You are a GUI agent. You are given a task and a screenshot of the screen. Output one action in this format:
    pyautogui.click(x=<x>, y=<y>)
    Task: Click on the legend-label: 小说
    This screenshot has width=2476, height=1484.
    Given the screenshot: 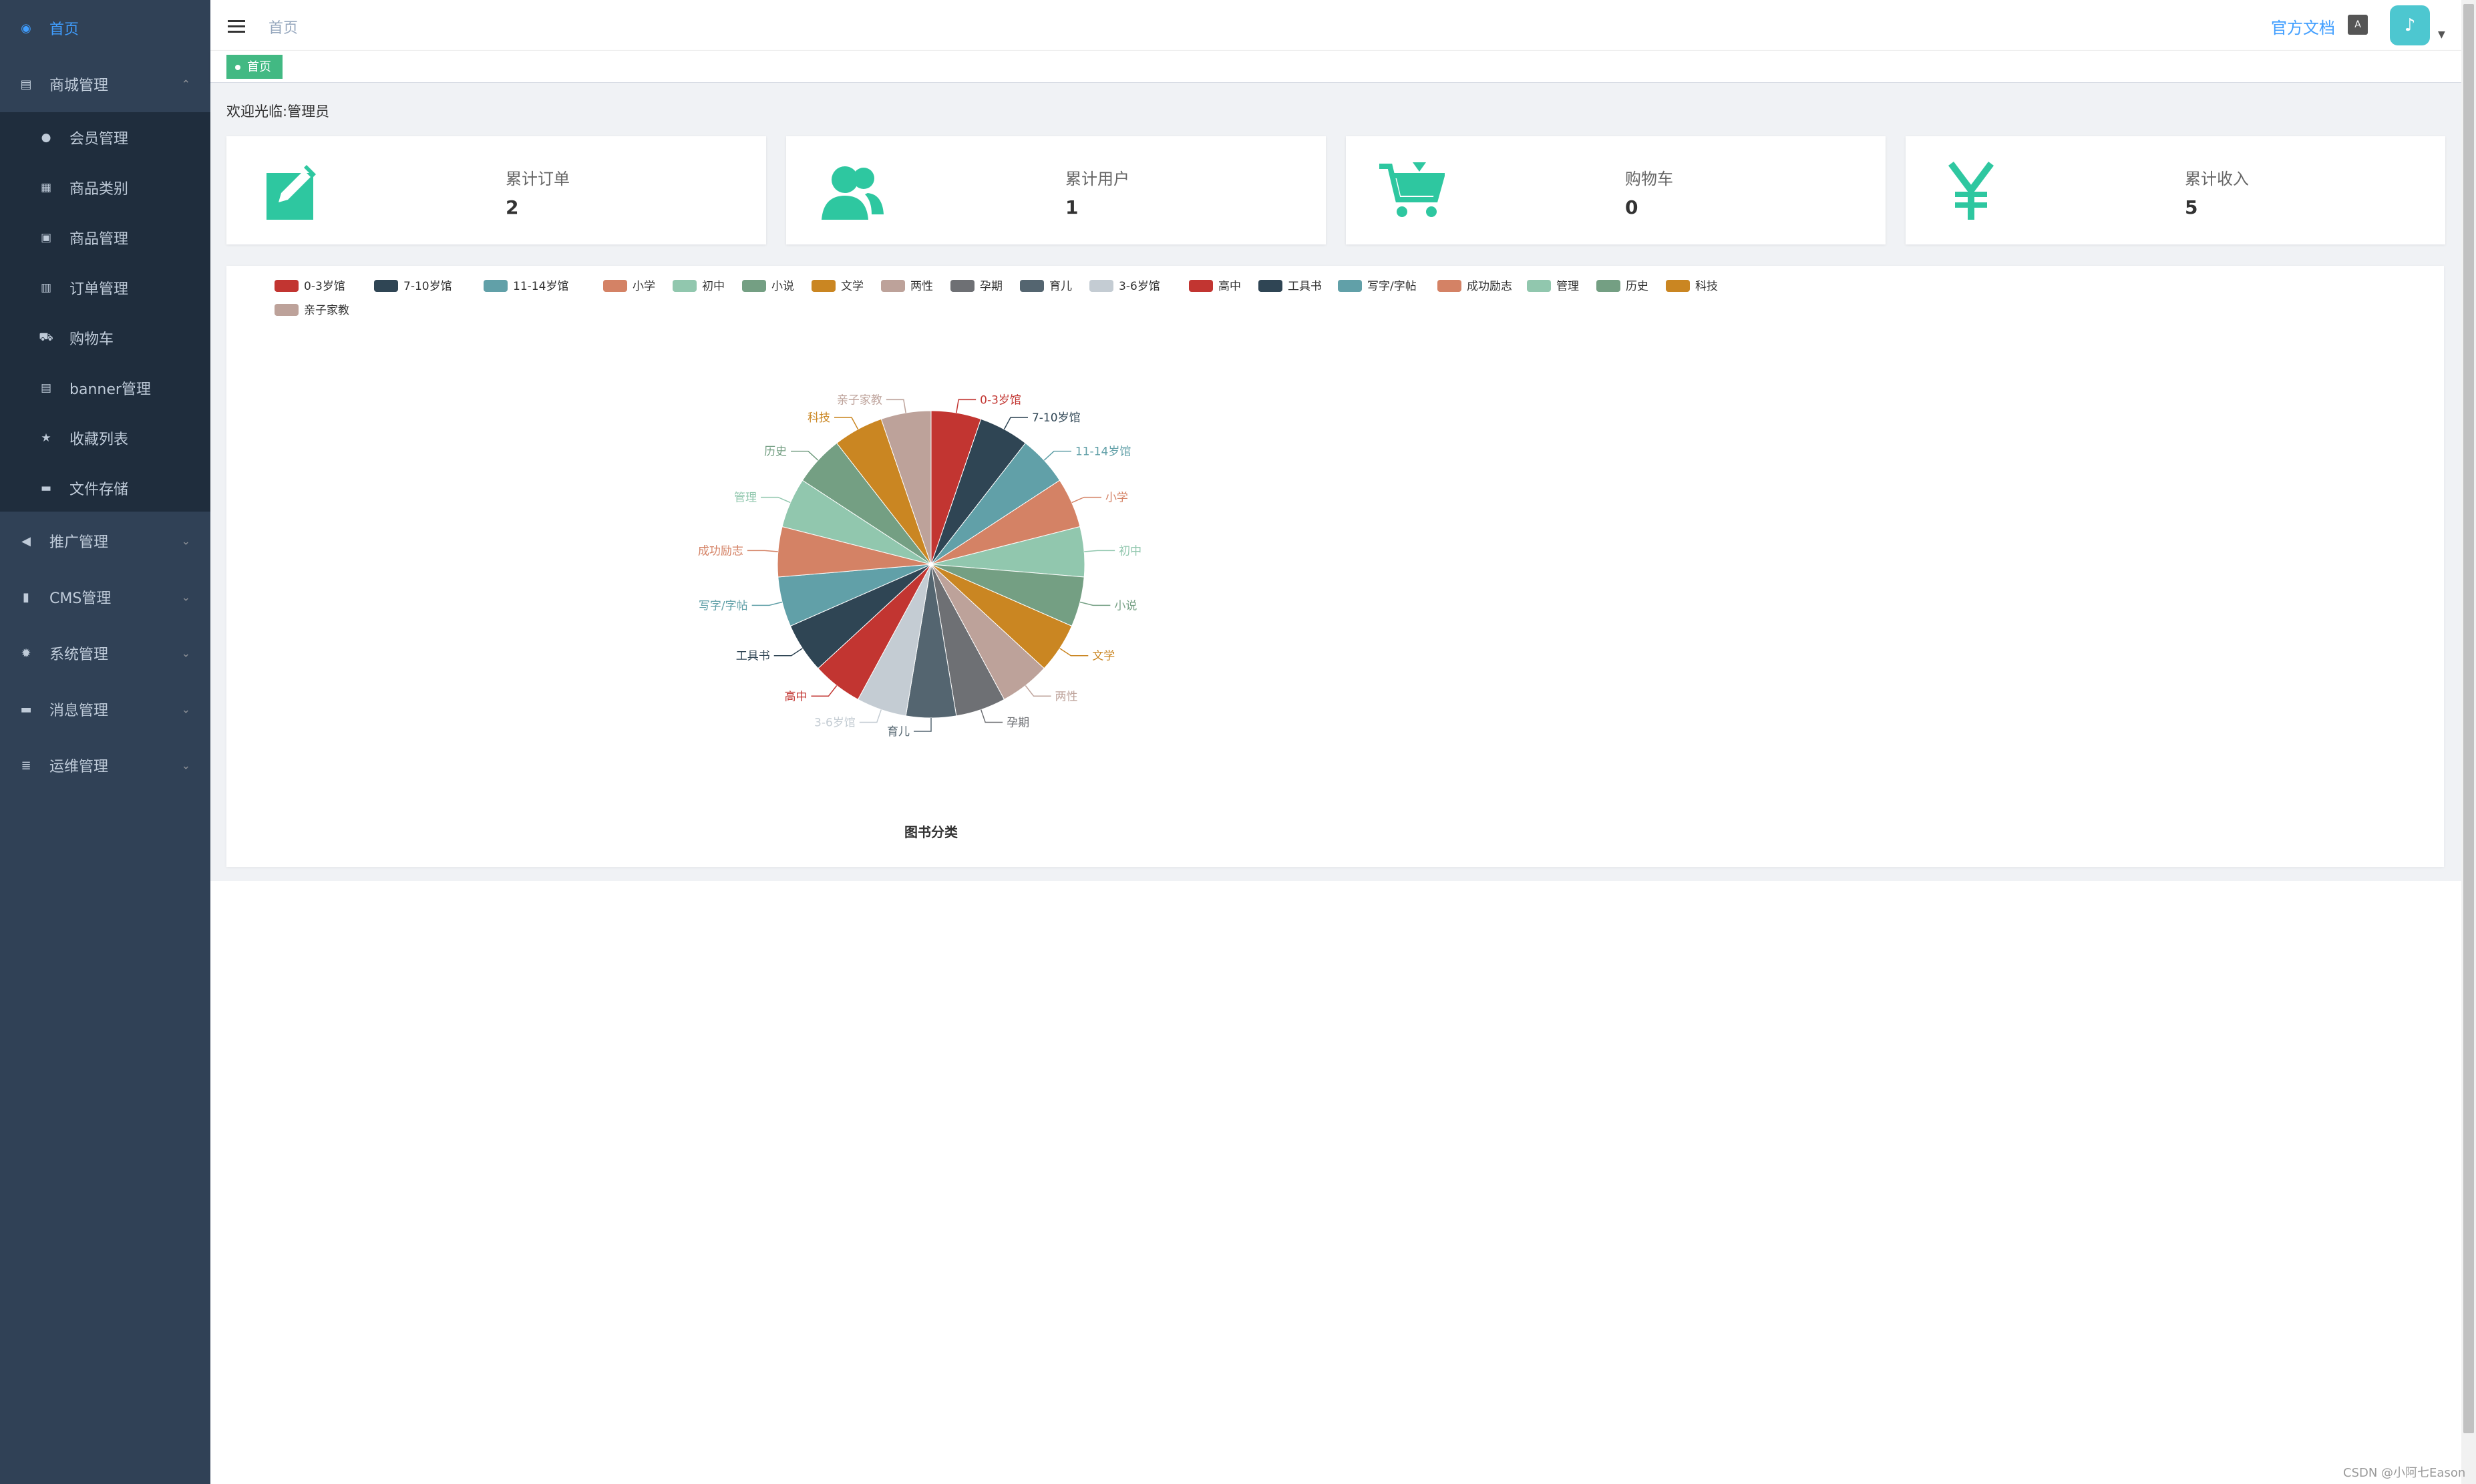 What is the action you would take?
    pyautogui.click(x=782, y=286)
    